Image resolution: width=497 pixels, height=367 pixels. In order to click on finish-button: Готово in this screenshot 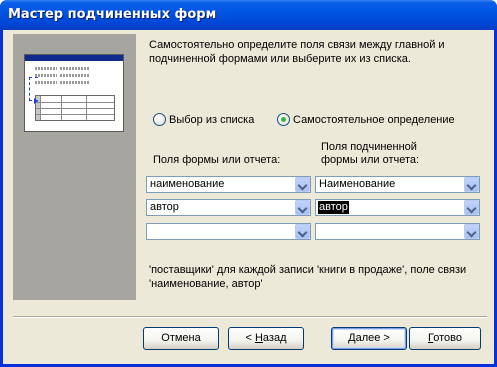, I will do `click(445, 338)`.